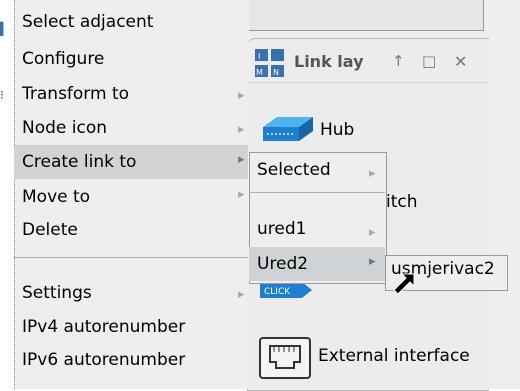 The width and height of the screenshot is (520, 391). What do you see at coordinates (131, 59) in the screenshot?
I see `menu-item-configure: Configure` at bounding box center [131, 59].